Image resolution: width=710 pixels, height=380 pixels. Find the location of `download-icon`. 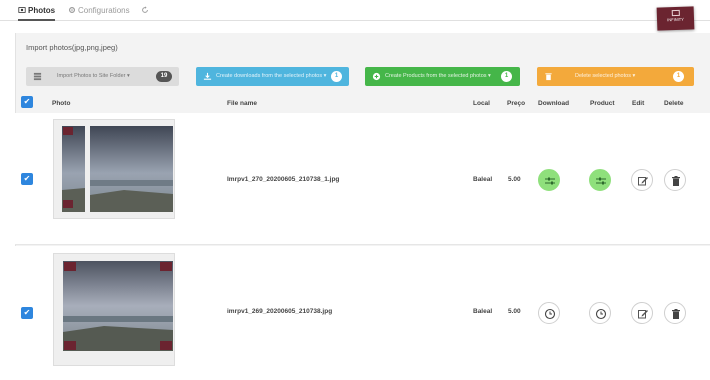

download-icon is located at coordinates (207, 76).